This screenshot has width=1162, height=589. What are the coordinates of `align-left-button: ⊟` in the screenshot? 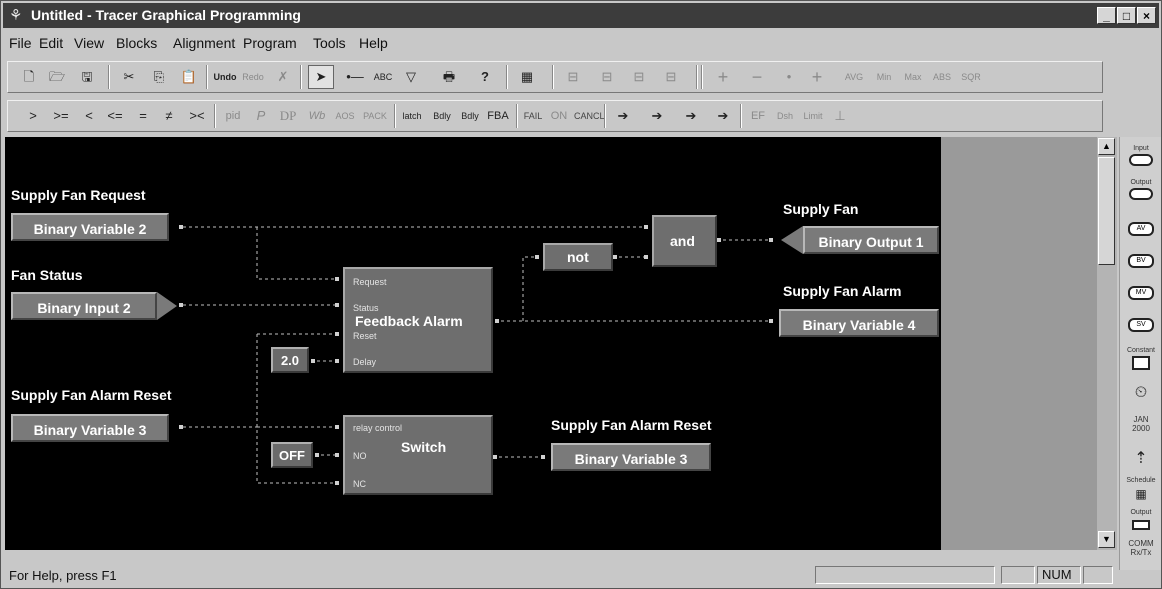 It's located at (573, 77).